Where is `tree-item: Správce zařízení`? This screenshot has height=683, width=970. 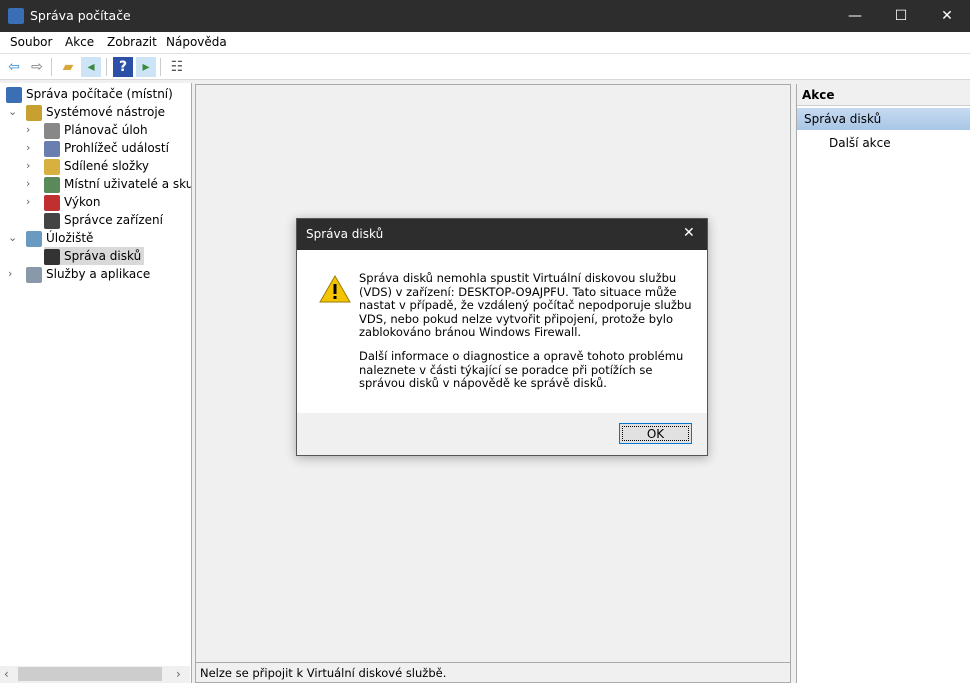 tree-item: Správce zařízení is located at coordinates (103, 220).